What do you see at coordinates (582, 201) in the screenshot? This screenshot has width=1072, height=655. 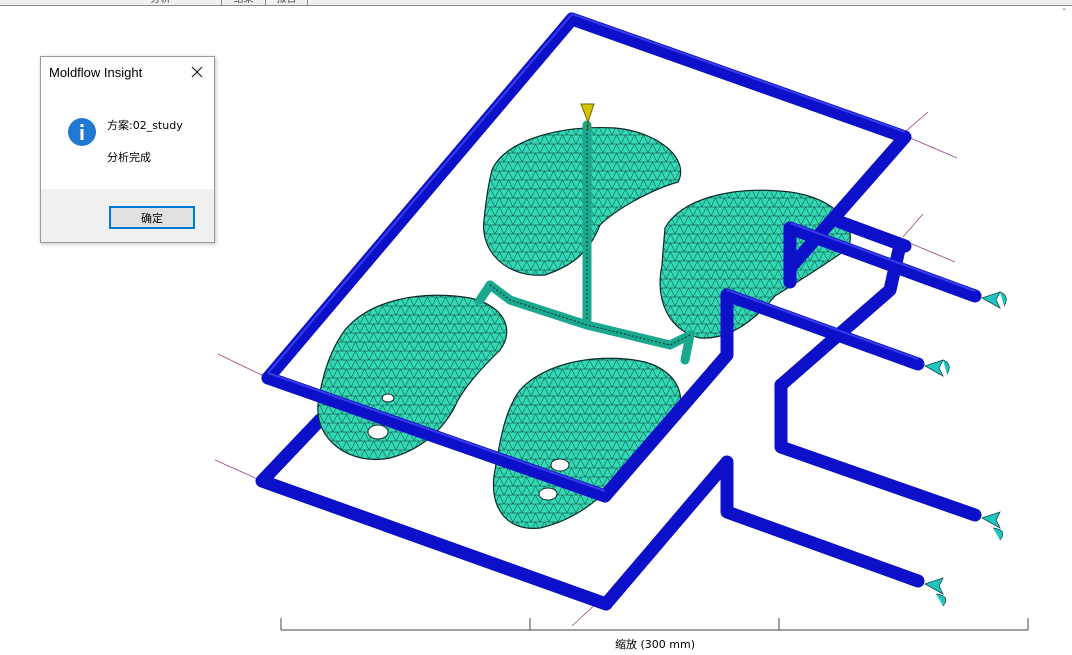 I see `cavity-top` at bounding box center [582, 201].